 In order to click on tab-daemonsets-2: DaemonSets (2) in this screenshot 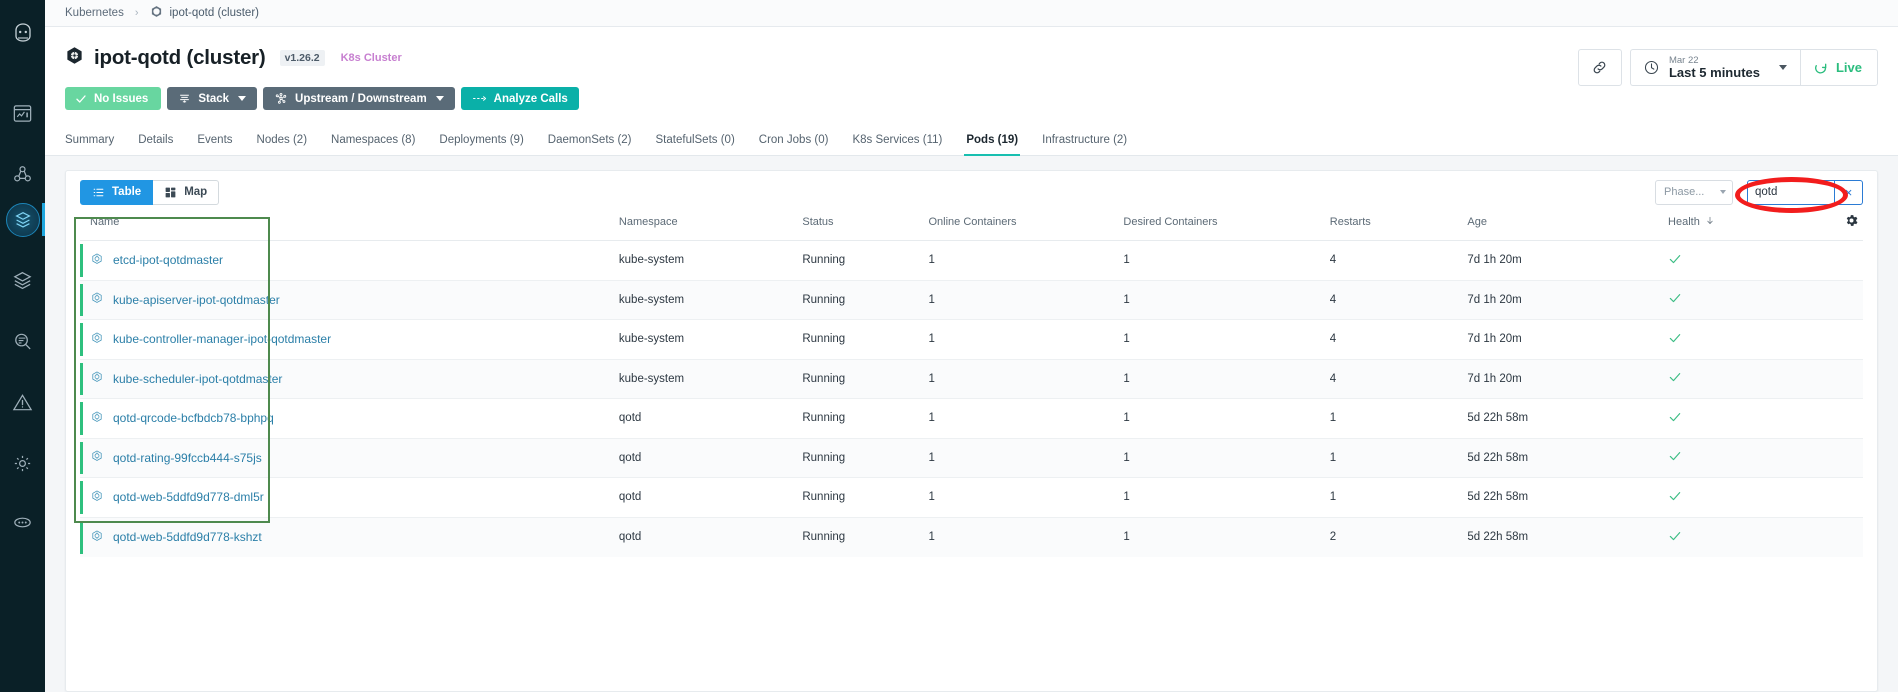, I will do `click(590, 144)`.